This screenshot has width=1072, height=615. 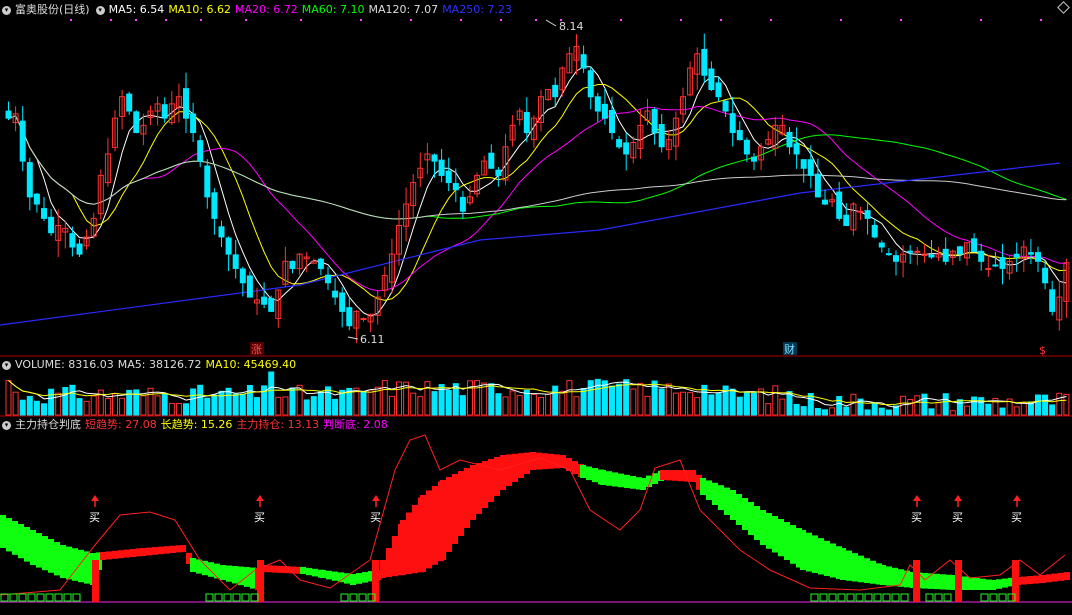 I want to click on volume-menu-icon: ▾, so click(x=6, y=365).